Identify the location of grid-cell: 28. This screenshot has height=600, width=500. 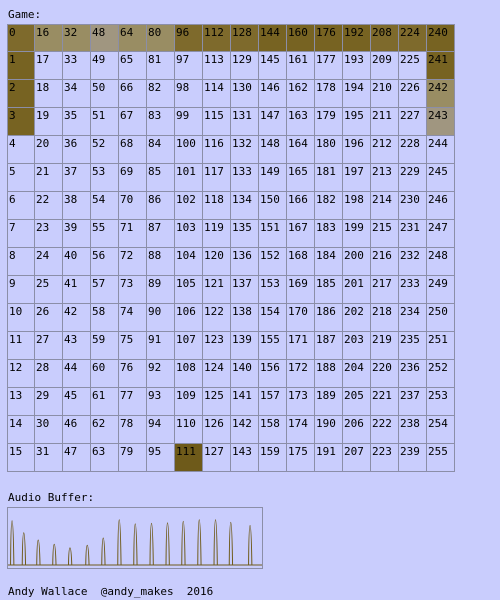
(49, 374).